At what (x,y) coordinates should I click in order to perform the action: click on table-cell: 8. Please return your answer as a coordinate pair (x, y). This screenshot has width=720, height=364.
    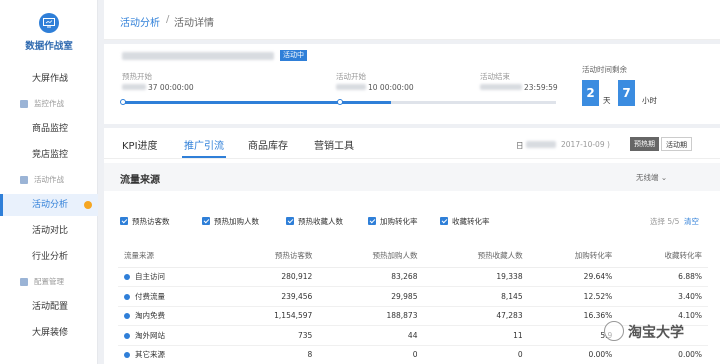
    Looking at the image, I should click on (273, 354).